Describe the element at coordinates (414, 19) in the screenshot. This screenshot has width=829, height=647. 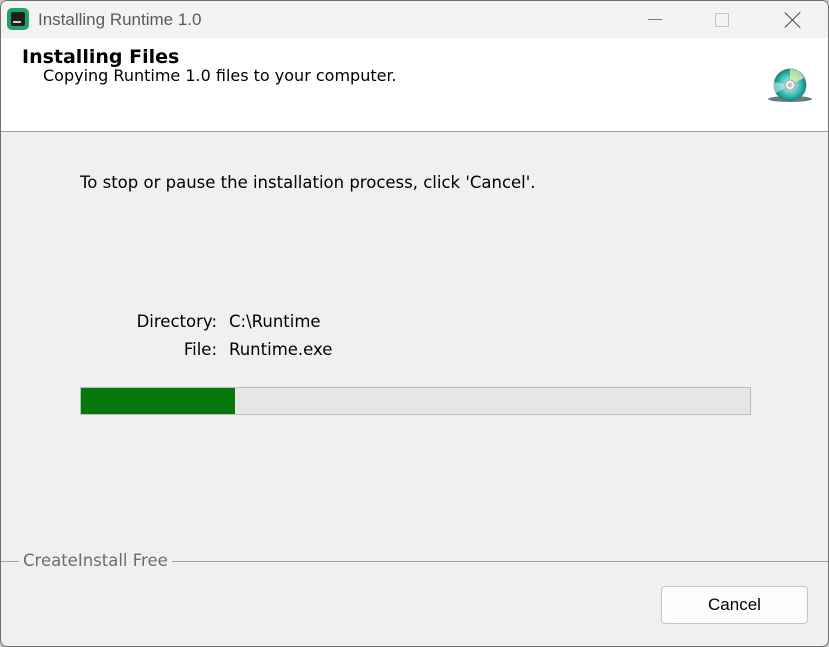
I see `title-bar: Installing Runtime 1.0` at that location.